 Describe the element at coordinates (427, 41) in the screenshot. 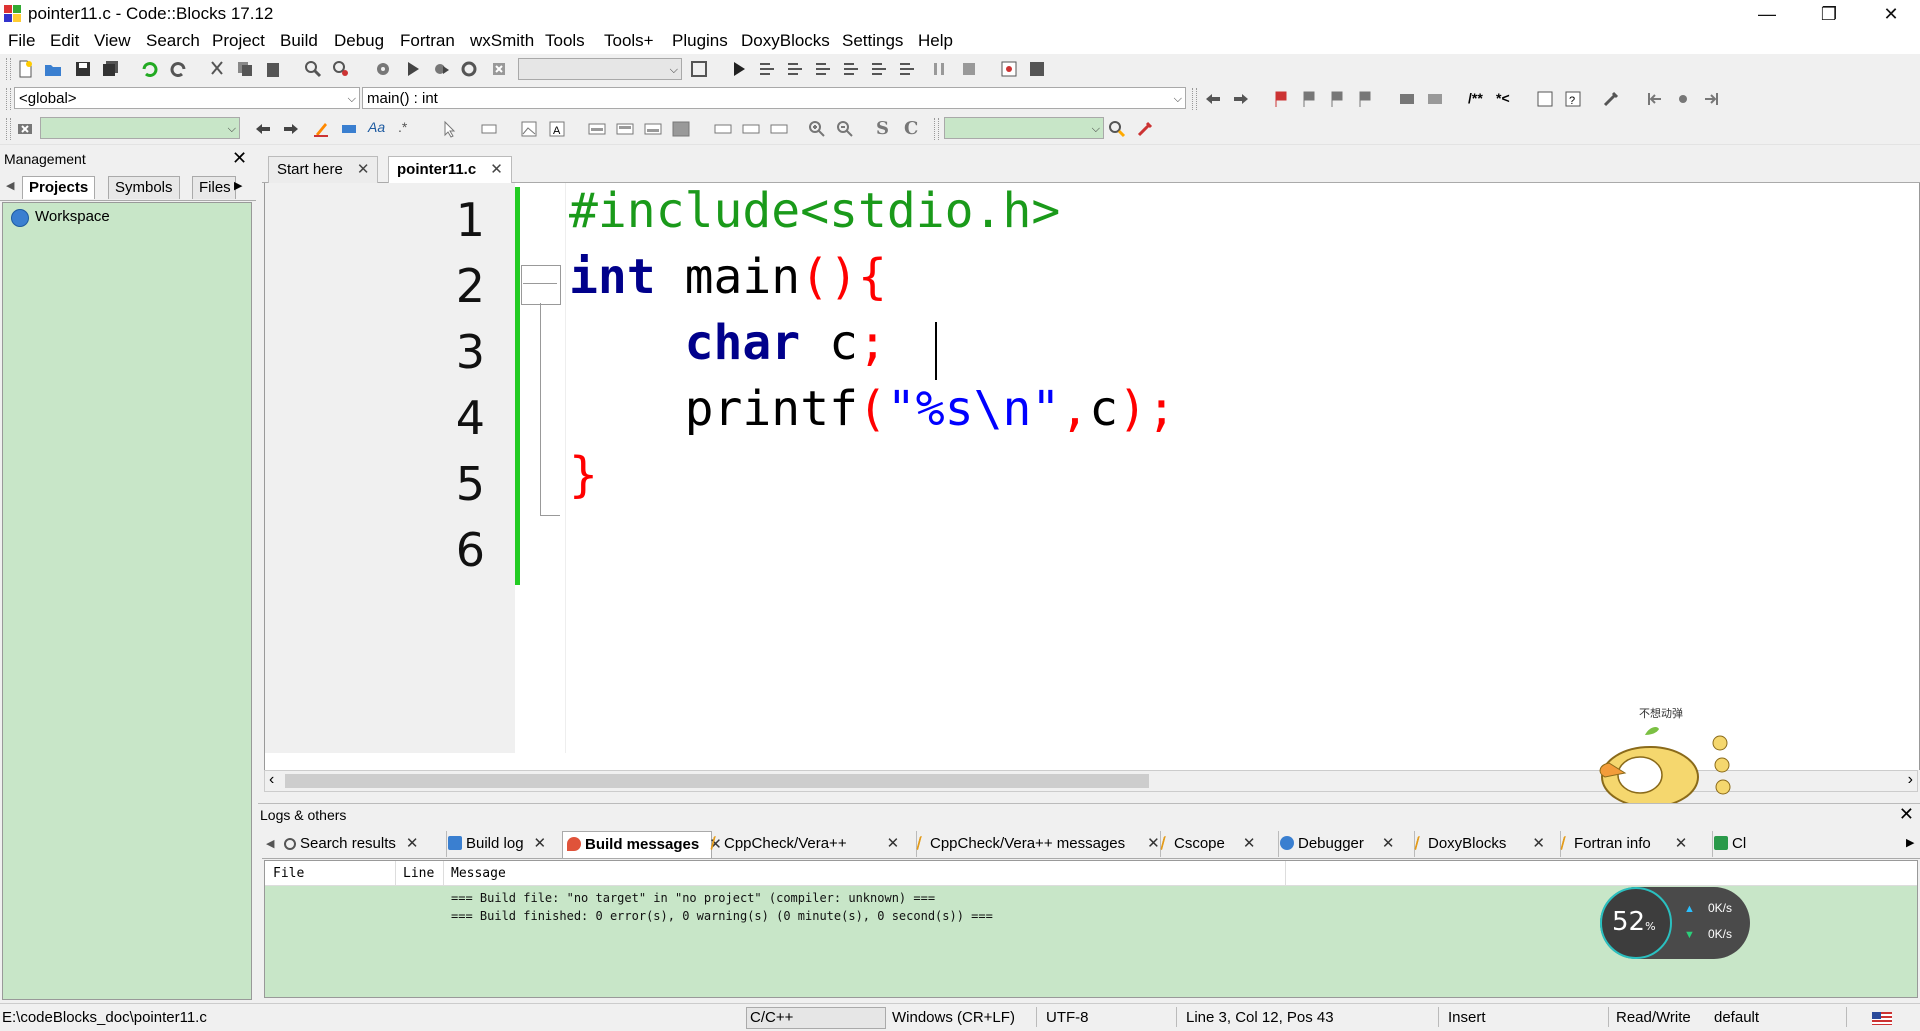

I see `menu-fortran: Fortran` at that location.